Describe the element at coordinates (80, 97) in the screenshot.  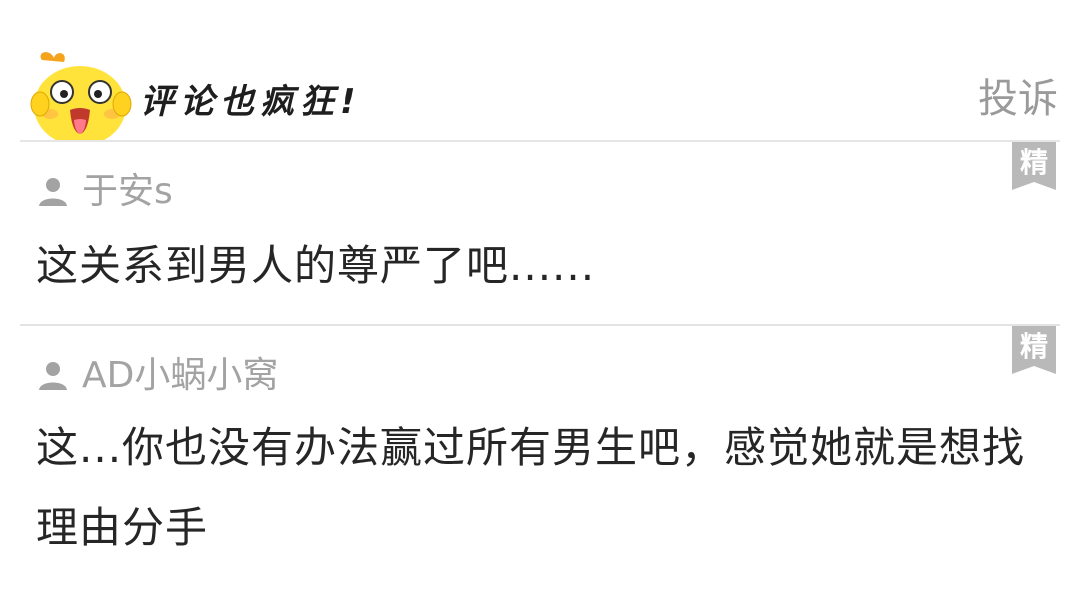
I see `mascot-icon` at that location.